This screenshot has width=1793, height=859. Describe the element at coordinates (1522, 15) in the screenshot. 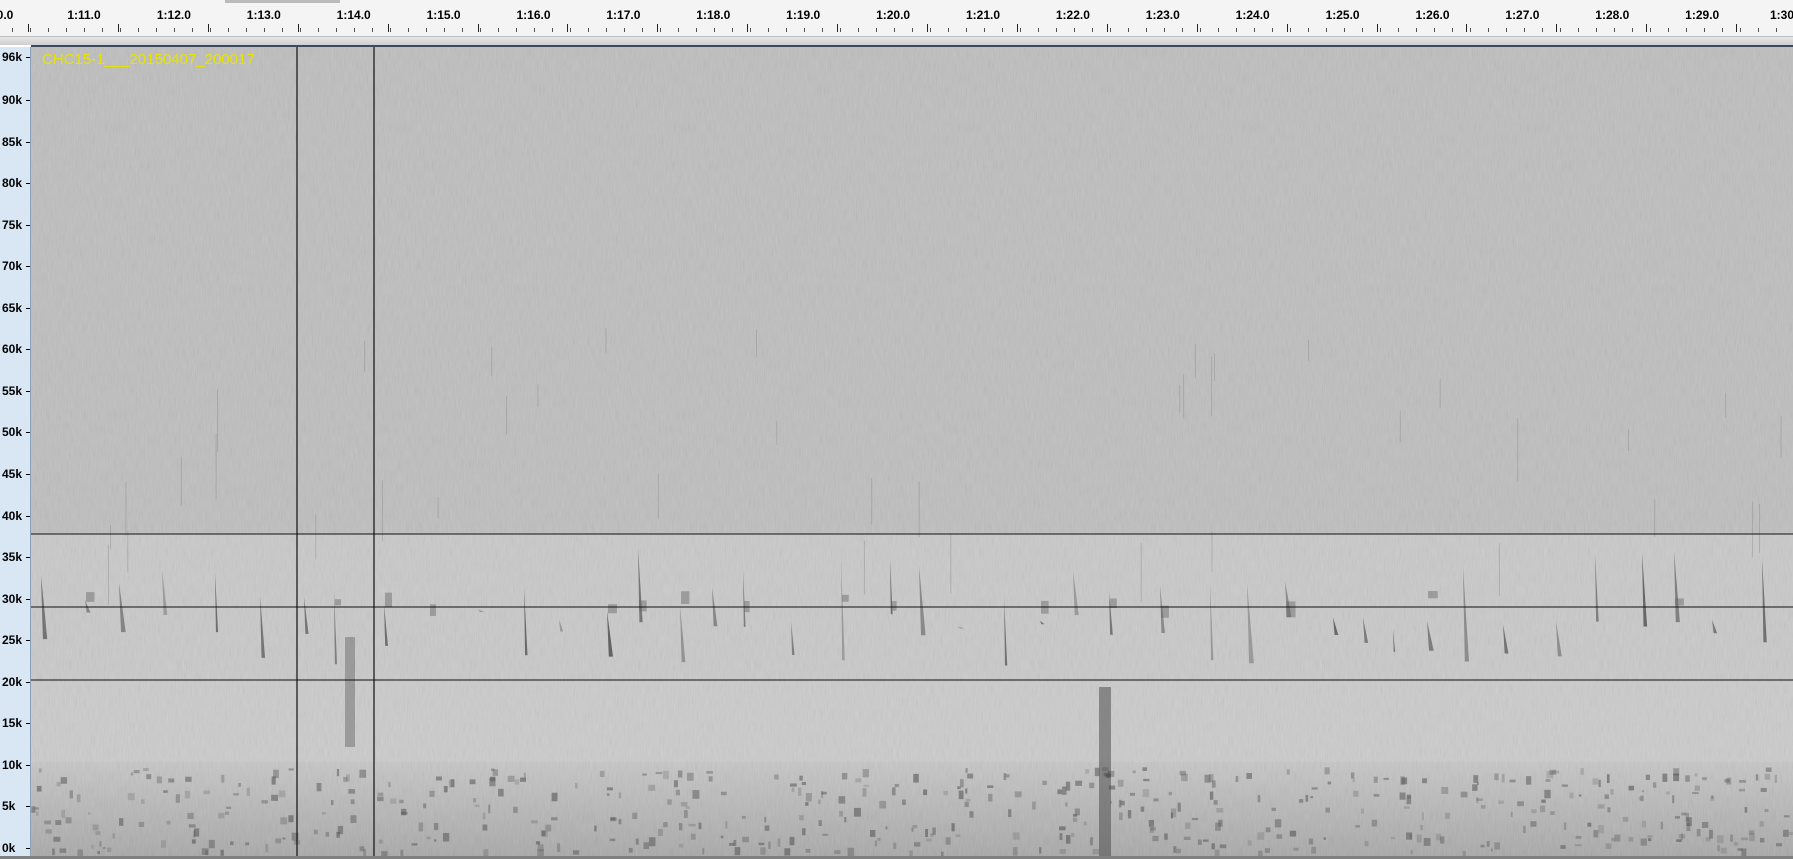

I see `ruler-label: 1:27.0` at that location.